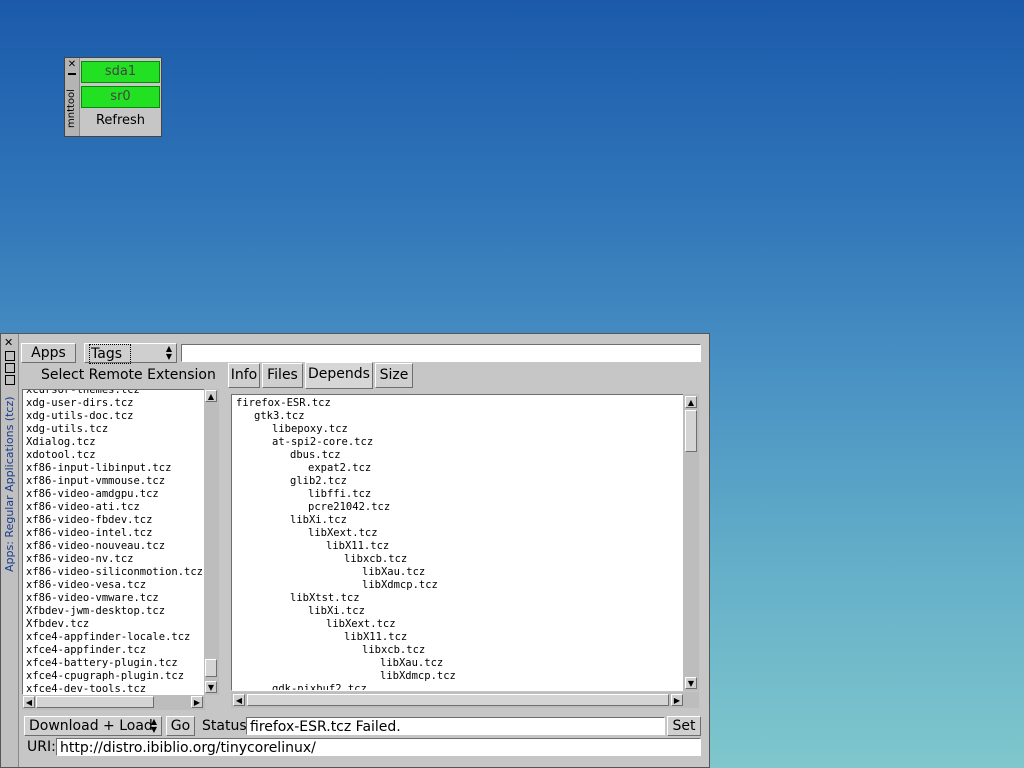 The width and height of the screenshot is (1024, 768). What do you see at coordinates (115, 442) in the screenshot?
I see `extension-list-item: Xdialog.tcz` at bounding box center [115, 442].